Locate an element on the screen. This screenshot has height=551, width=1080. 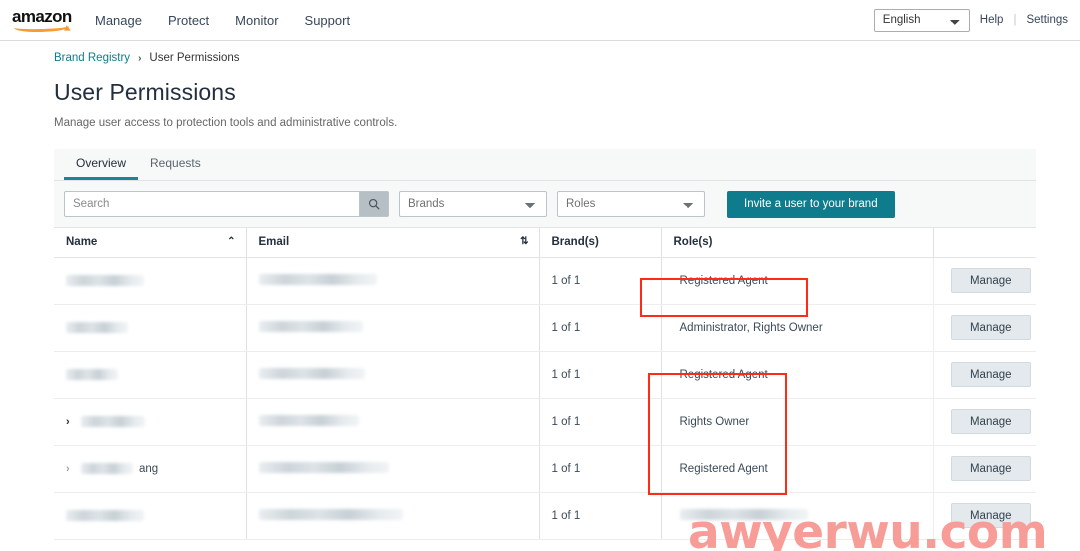
help-link: Help is located at coordinates (992, 20).